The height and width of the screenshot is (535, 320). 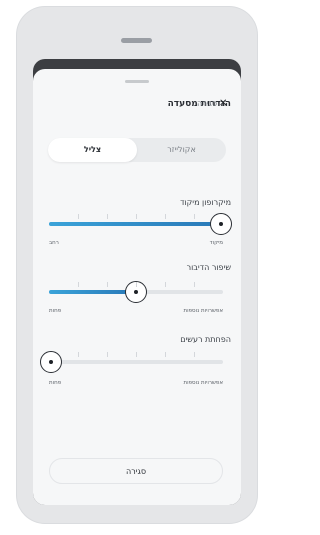 I want to click on slider-track-speech, so click(x=136, y=292).